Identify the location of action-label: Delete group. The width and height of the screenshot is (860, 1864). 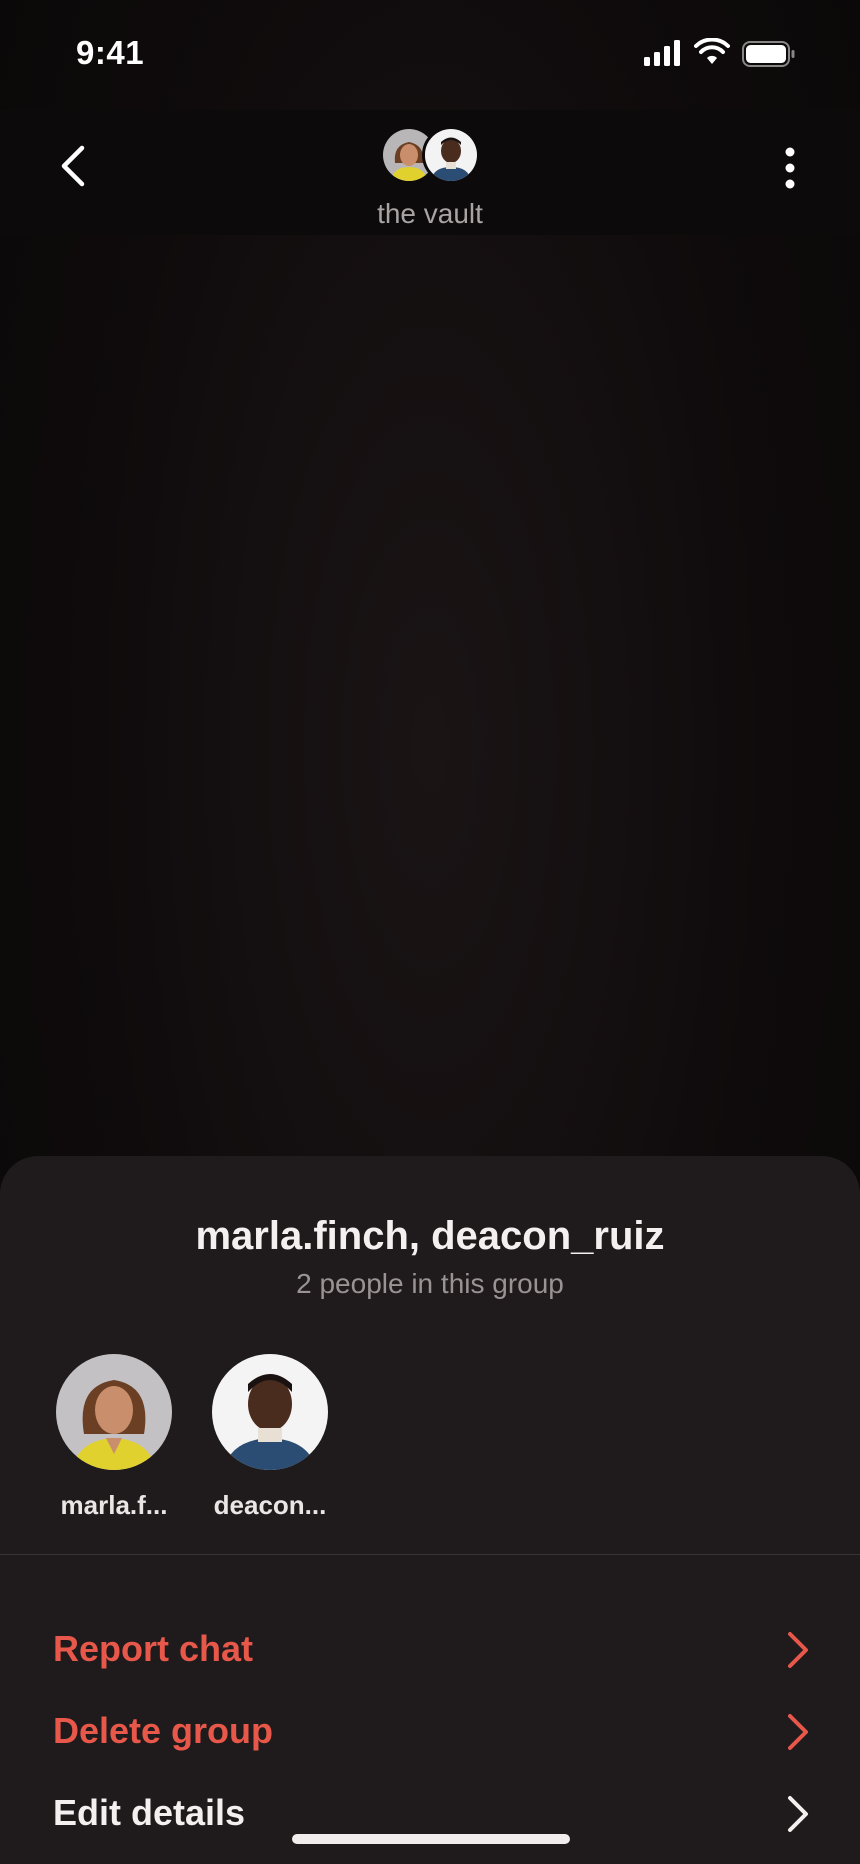
(163, 1730).